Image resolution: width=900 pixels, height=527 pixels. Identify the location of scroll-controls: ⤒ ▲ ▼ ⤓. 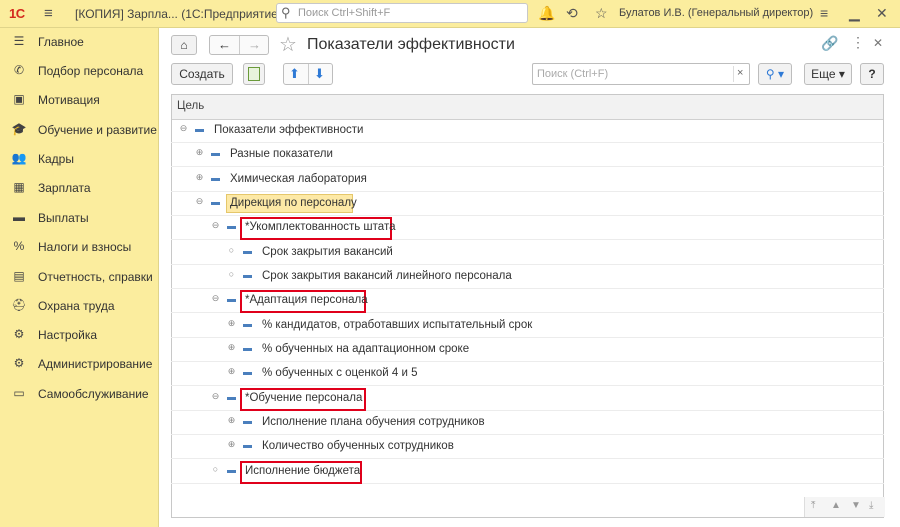
(844, 507).